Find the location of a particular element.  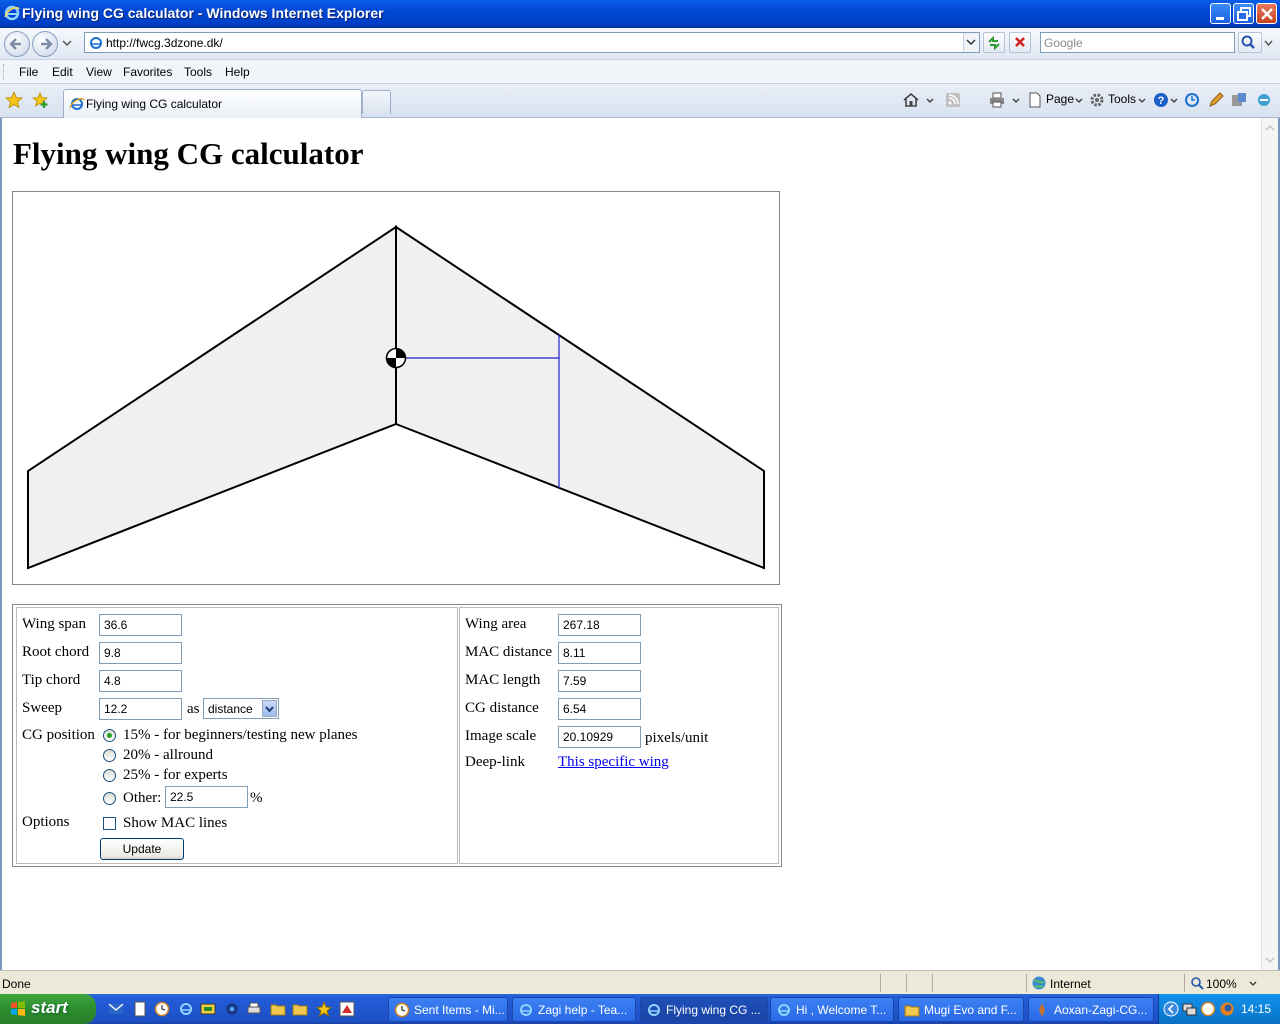

wing-area-output: 267.18 is located at coordinates (599, 625).